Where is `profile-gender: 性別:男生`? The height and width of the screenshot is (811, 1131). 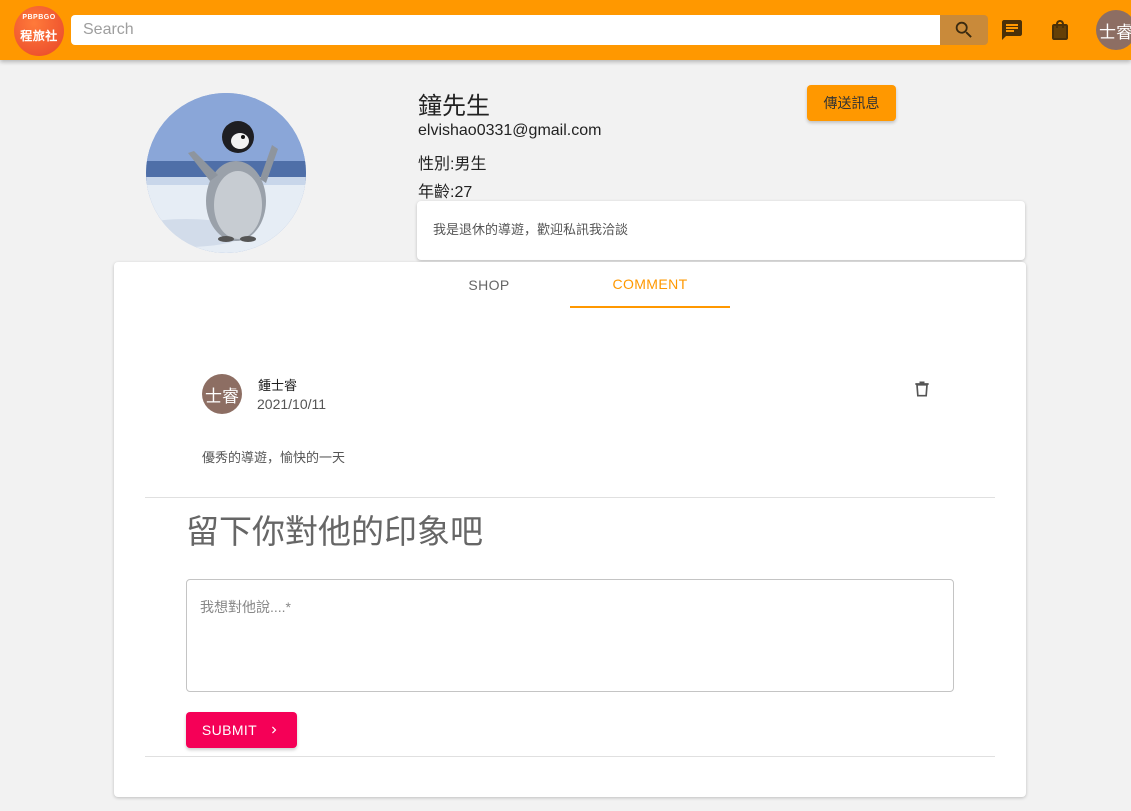 profile-gender: 性別:男生 is located at coordinates (452, 164).